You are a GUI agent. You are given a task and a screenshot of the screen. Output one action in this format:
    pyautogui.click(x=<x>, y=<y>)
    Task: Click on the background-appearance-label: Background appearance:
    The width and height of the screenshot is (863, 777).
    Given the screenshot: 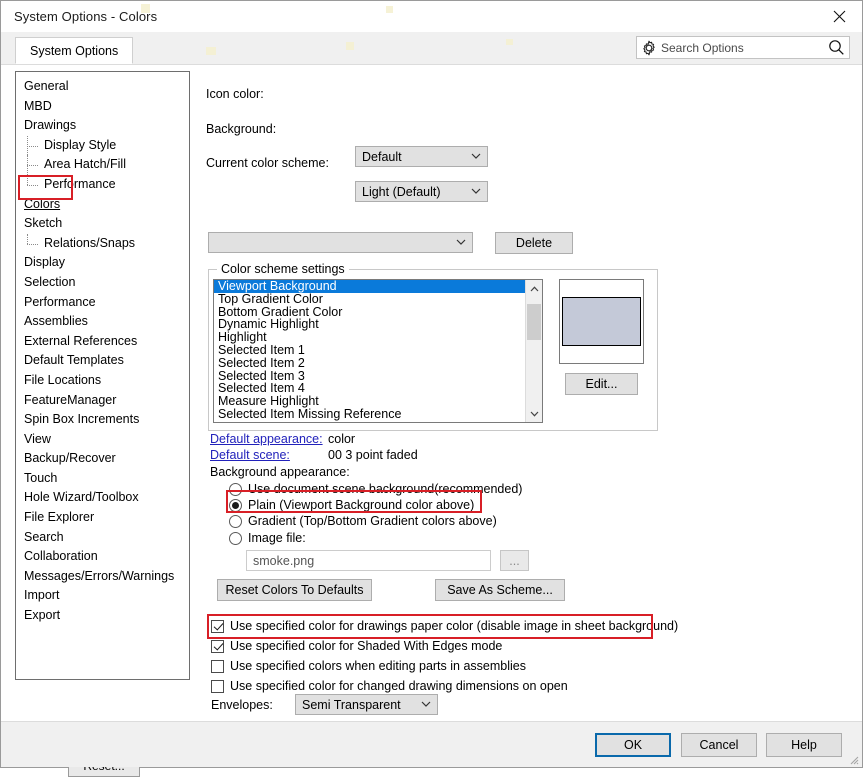 What is the action you would take?
    pyautogui.click(x=280, y=472)
    